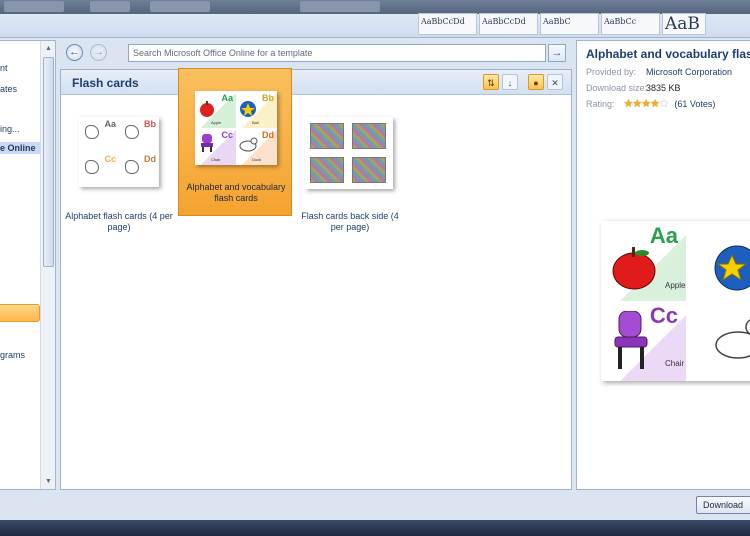  What do you see at coordinates (611, 72) in the screenshot?
I see `provided-by-label: Provided by:` at bounding box center [611, 72].